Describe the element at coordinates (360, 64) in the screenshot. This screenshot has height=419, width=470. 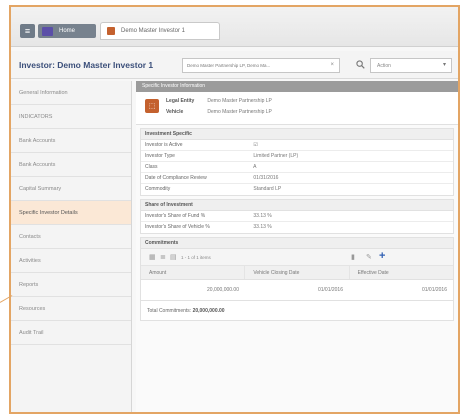
I see `search-icon` at that location.